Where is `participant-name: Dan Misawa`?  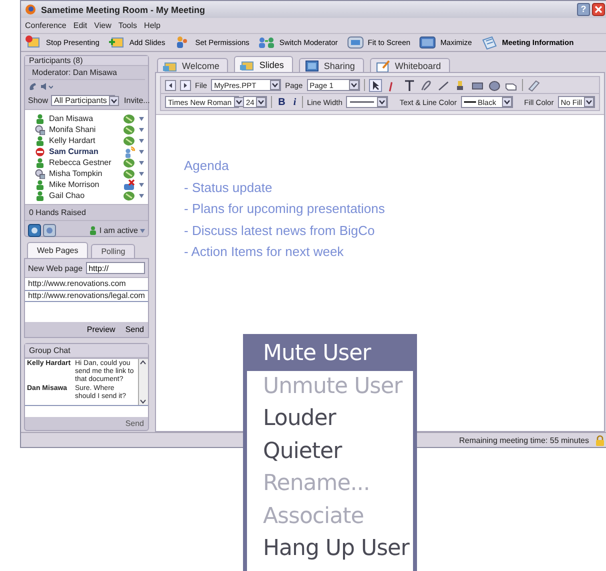
participant-name: Dan Misawa is located at coordinates (71, 118).